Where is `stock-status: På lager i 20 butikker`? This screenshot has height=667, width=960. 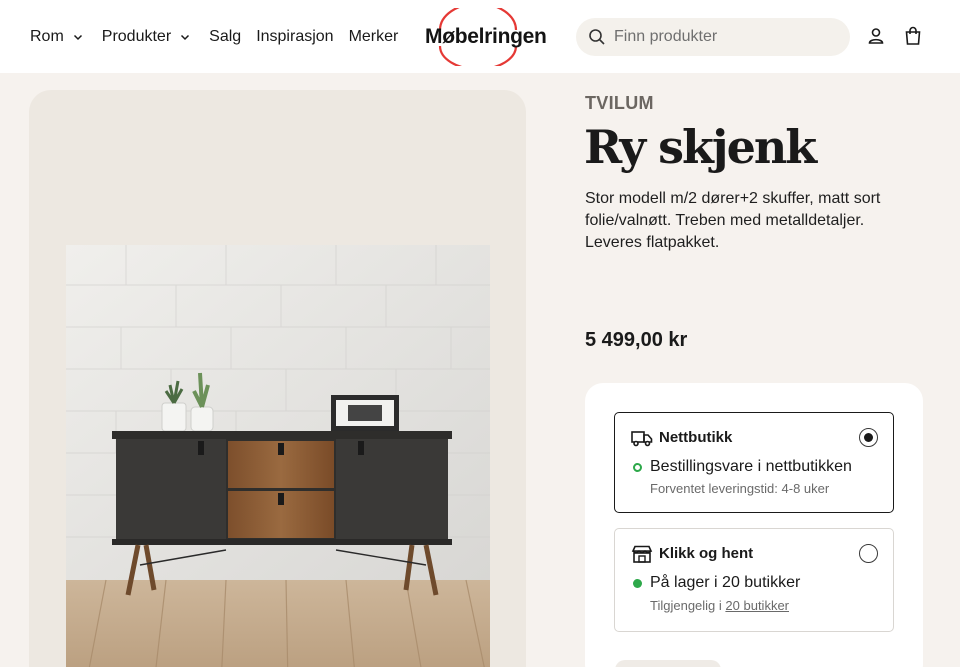 stock-status: På lager i 20 butikker is located at coordinates (716, 583).